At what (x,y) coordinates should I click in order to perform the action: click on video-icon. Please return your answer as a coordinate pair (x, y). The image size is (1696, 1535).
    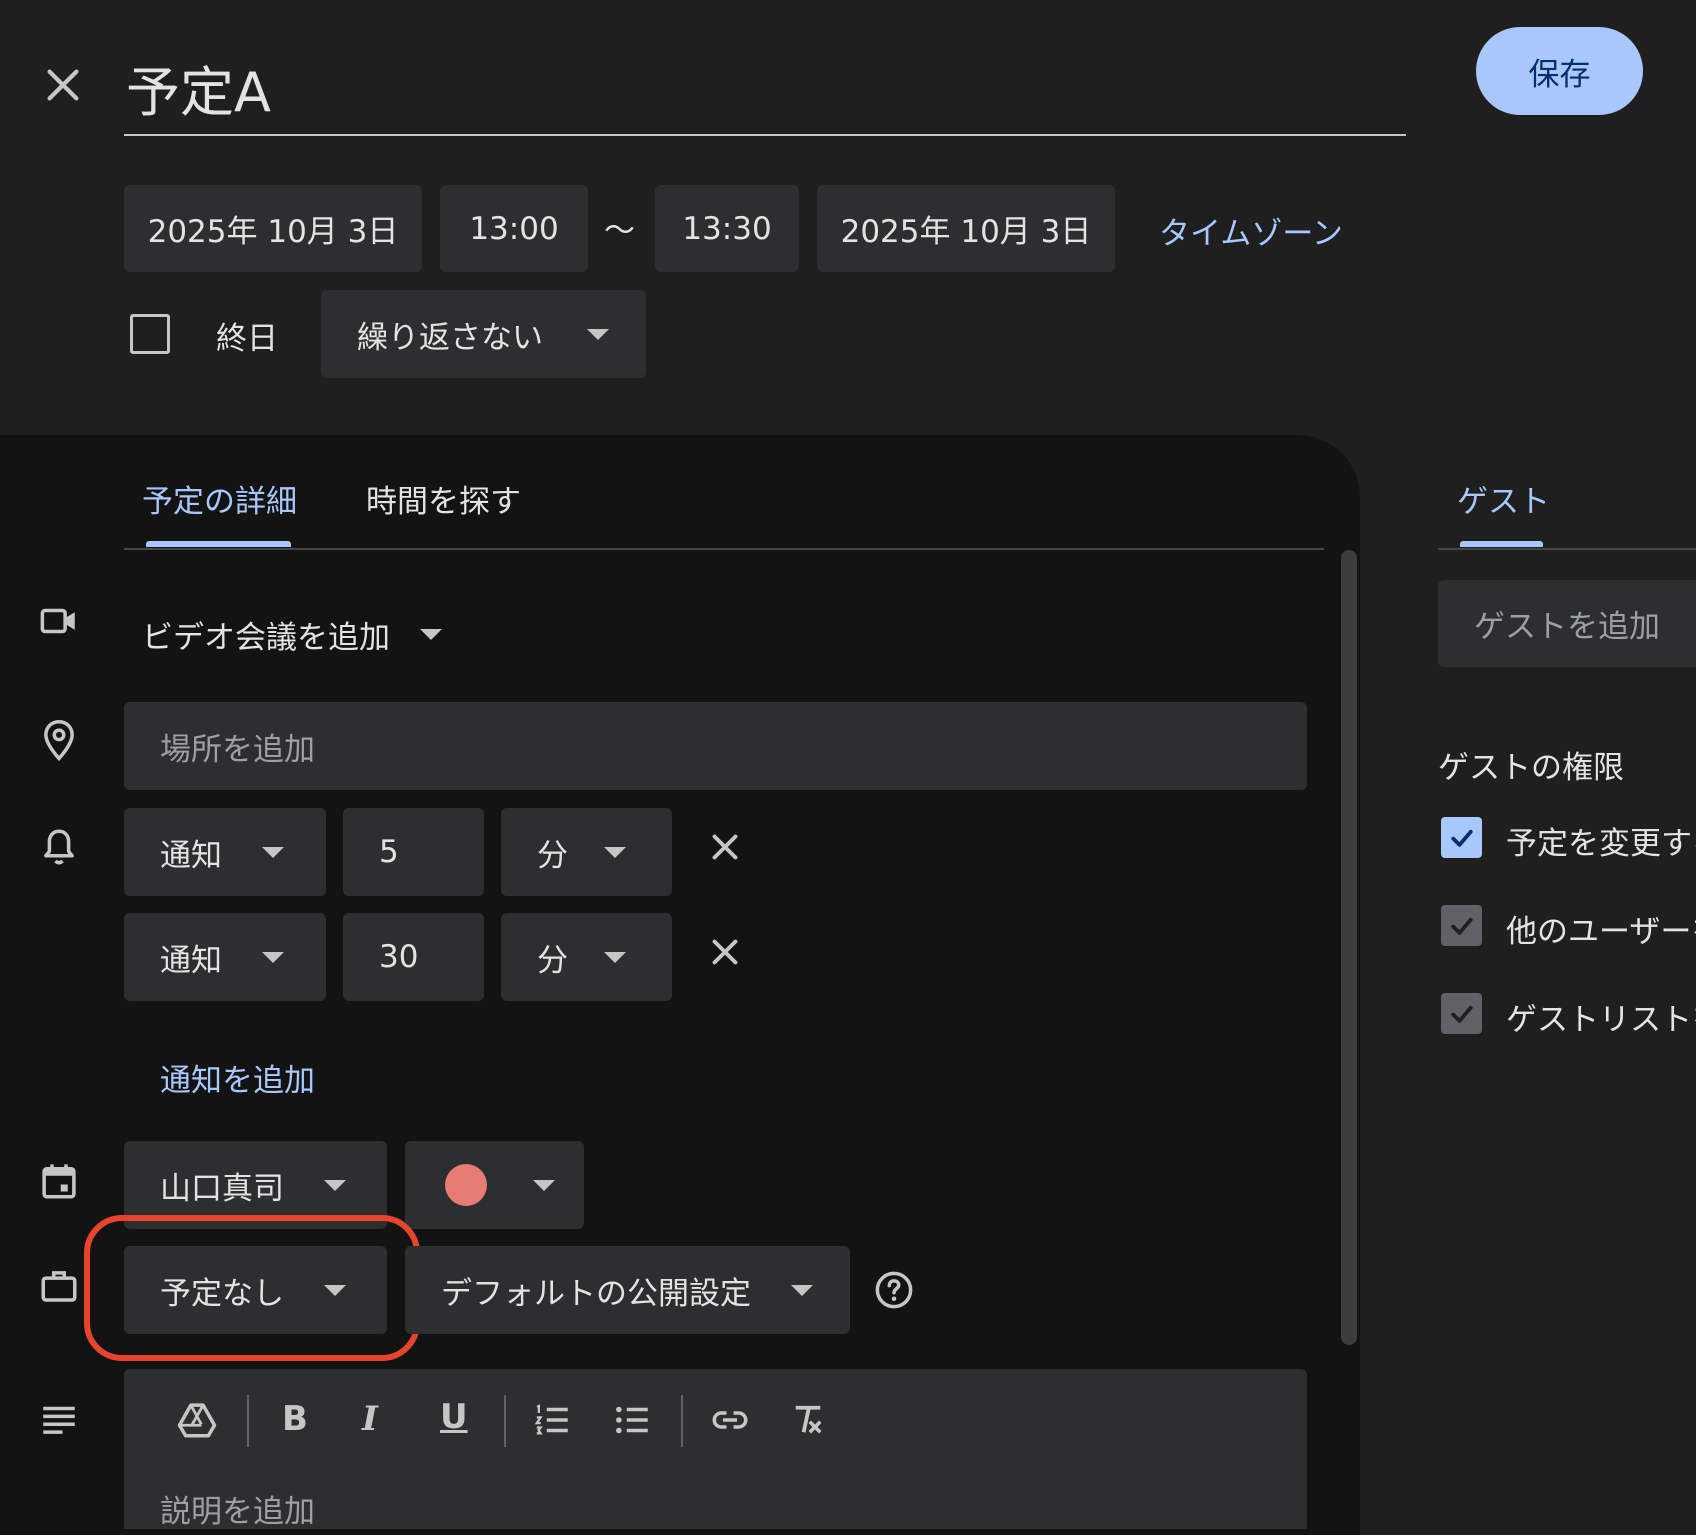
    Looking at the image, I should click on (59, 621).